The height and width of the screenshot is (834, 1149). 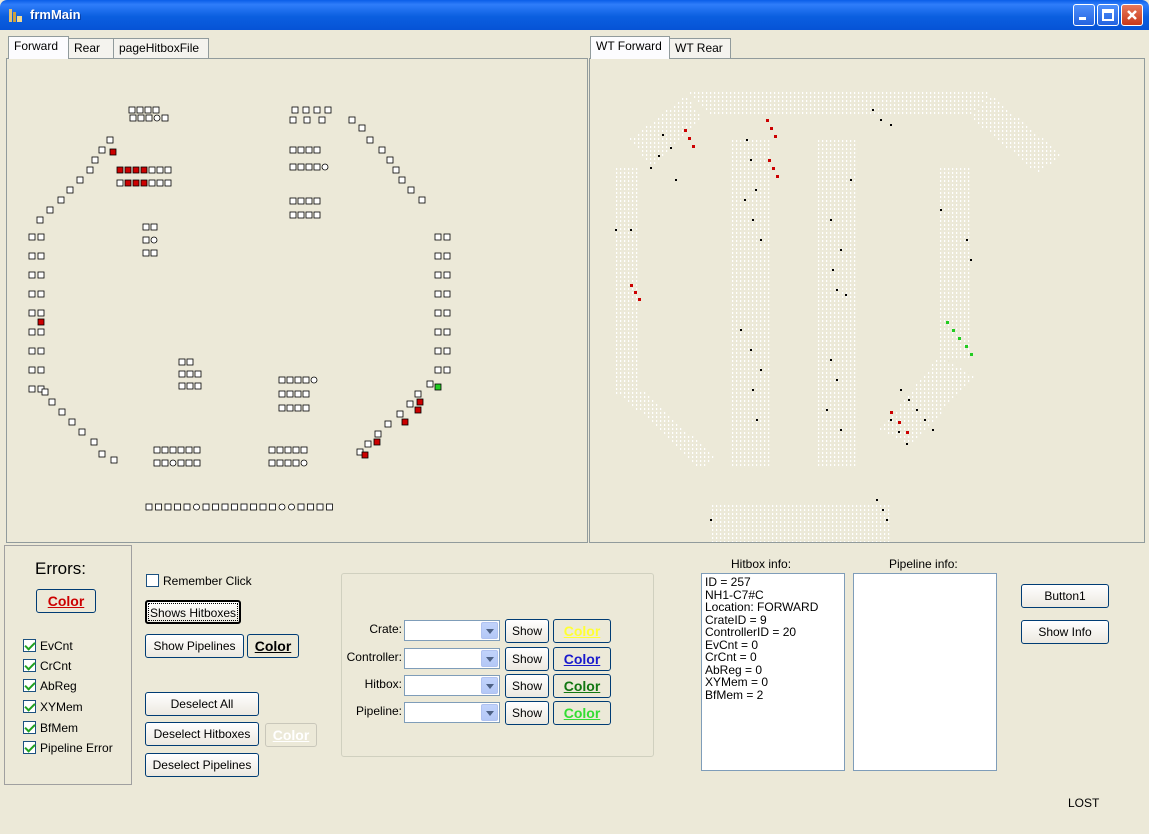 I want to click on tab-forward: Forward, so click(x=38, y=47).